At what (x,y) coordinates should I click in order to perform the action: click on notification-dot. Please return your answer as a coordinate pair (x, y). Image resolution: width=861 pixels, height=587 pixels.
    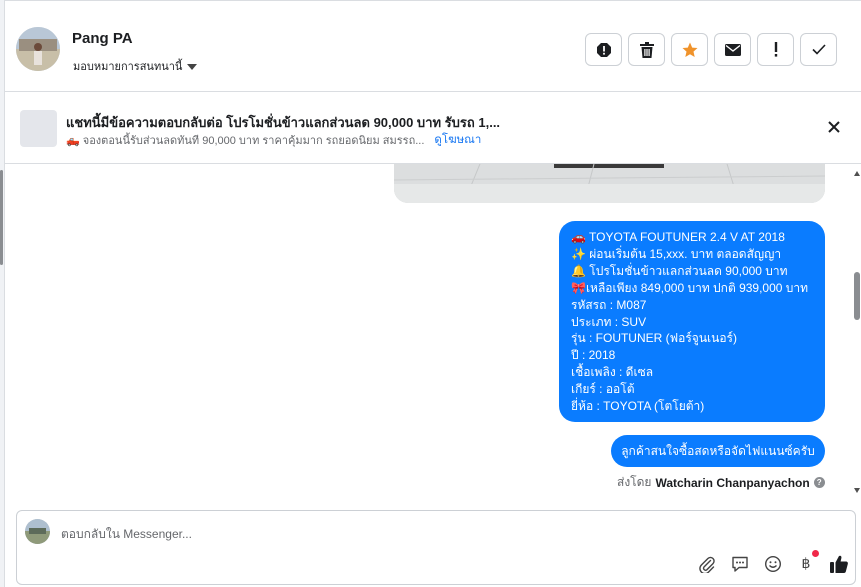
    Looking at the image, I should click on (815, 553).